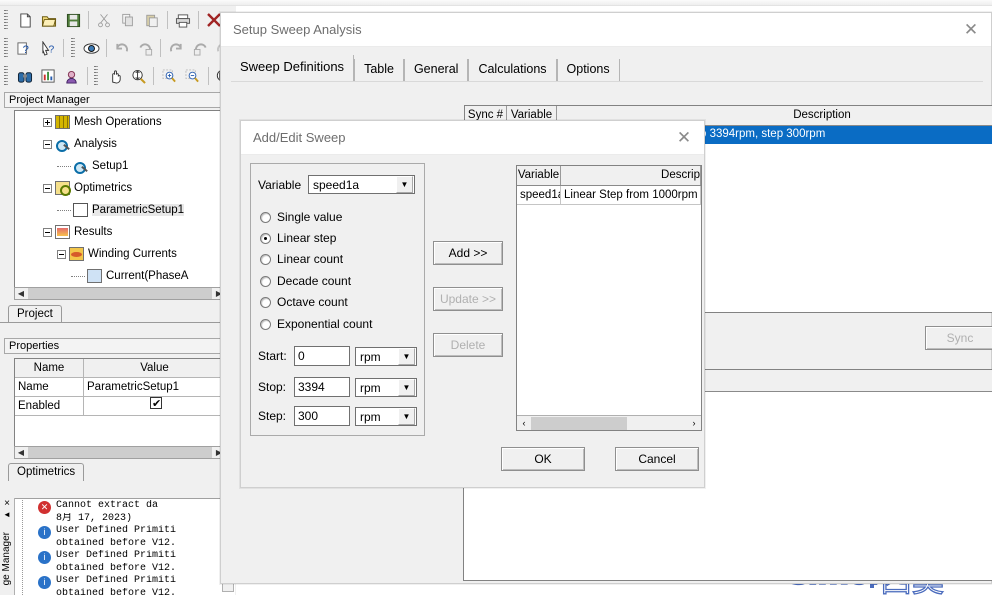  I want to click on chart-icon, so click(48, 76).